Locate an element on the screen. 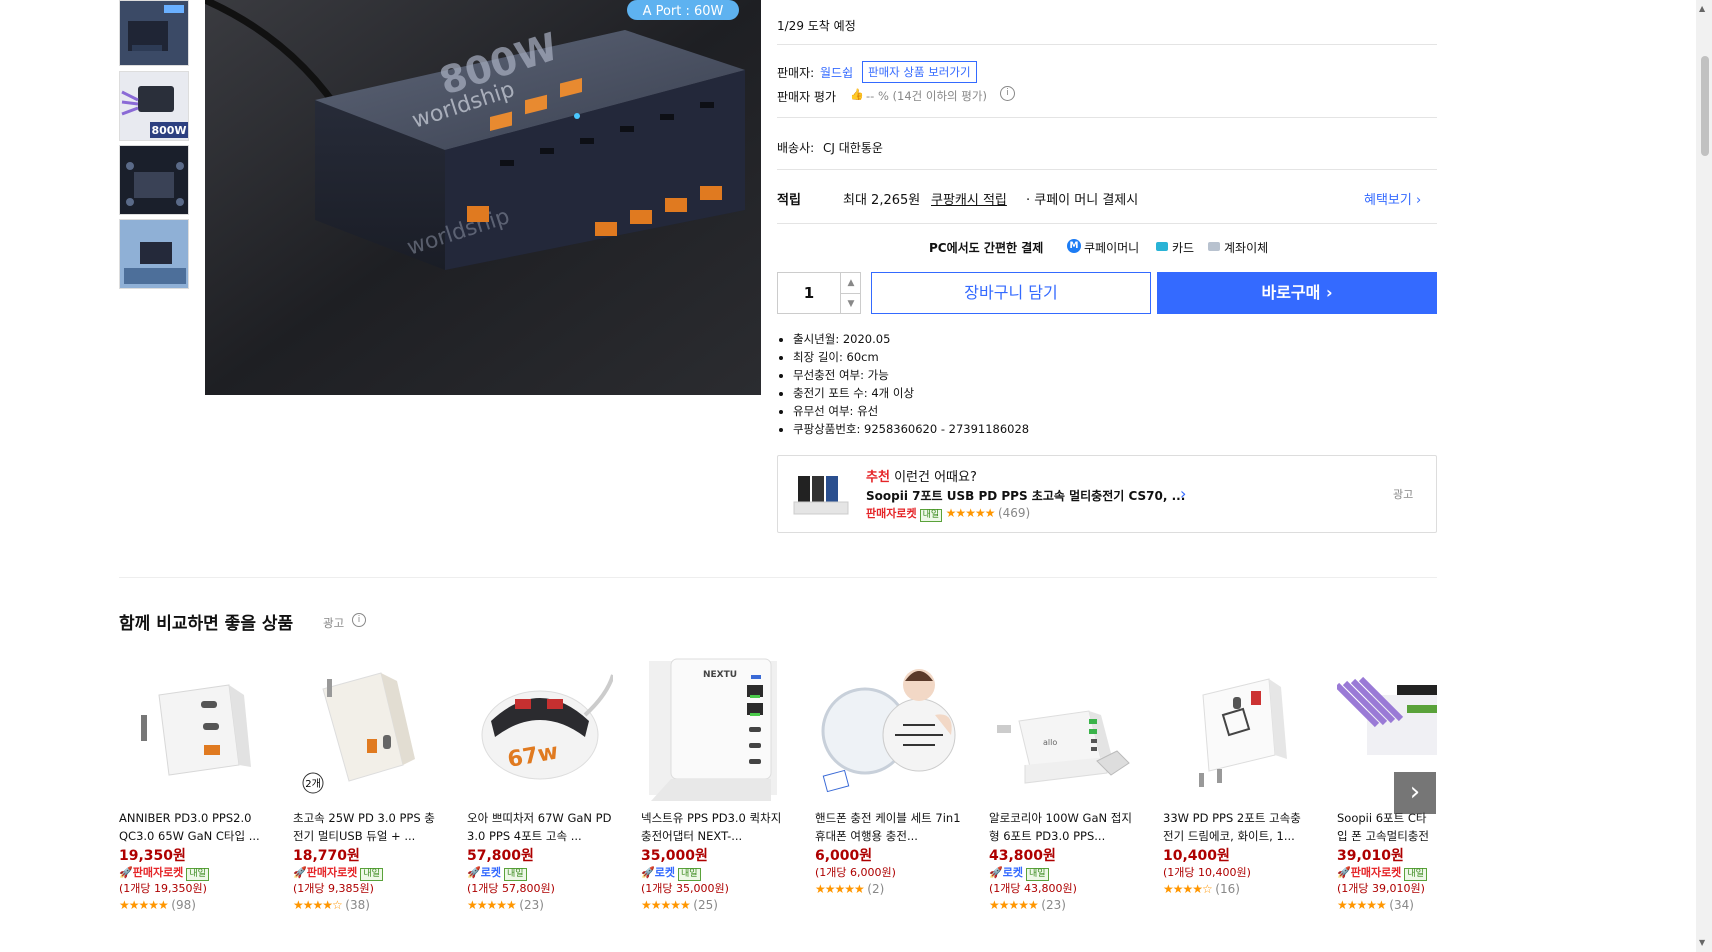 Image resolution: width=1712 pixels, height=952 pixels. seller-label: 판매자: is located at coordinates (796, 73).